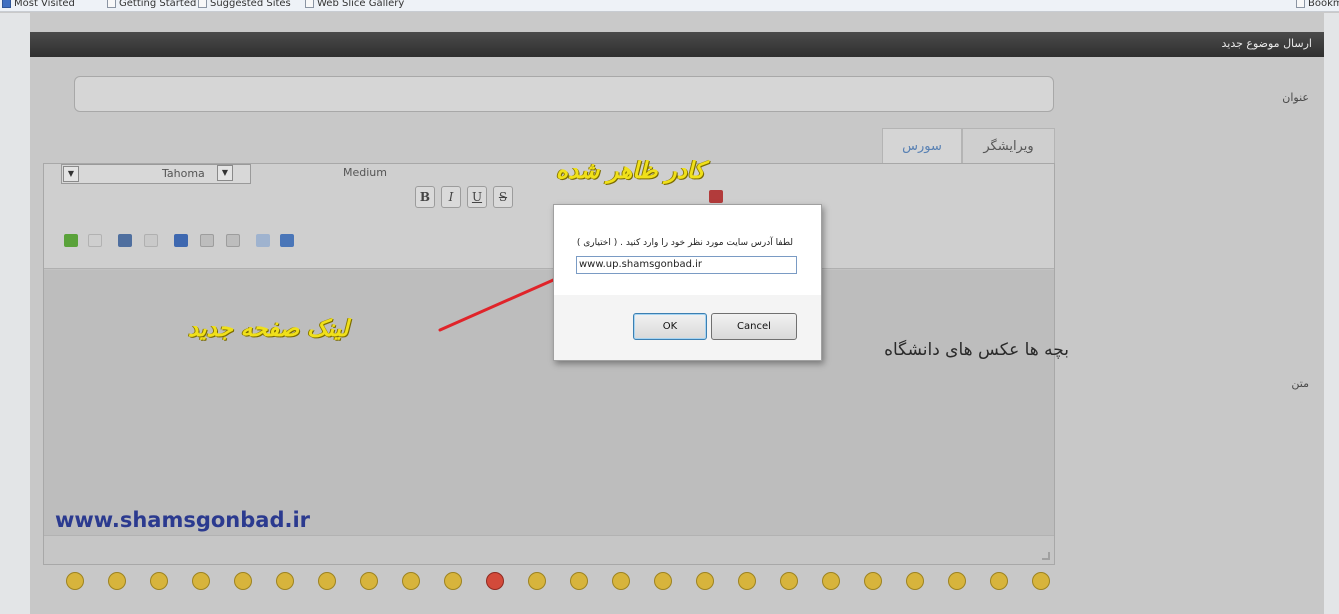 The height and width of the screenshot is (614, 1339). Describe the element at coordinates (244, 4) in the screenshot. I see `bookmark-suggested-sites: Suggested Sites` at that location.